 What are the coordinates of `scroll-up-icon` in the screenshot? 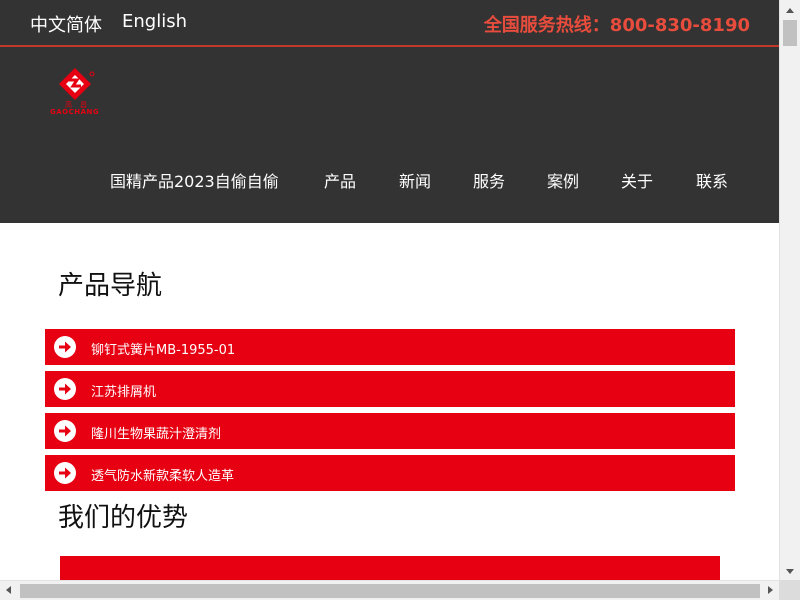 It's located at (790, 10).